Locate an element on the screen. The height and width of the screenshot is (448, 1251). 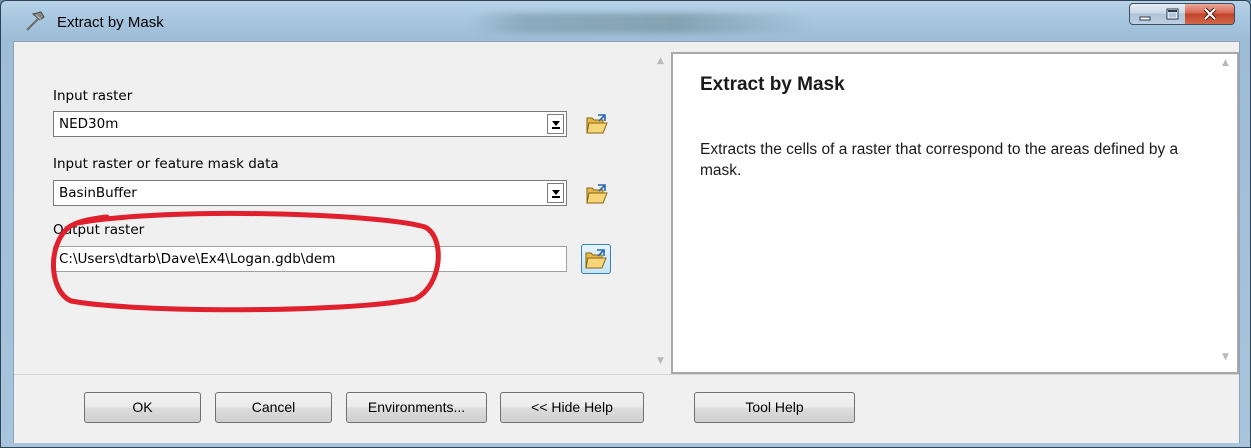
output-raster-browse-button is located at coordinates (596, 259).